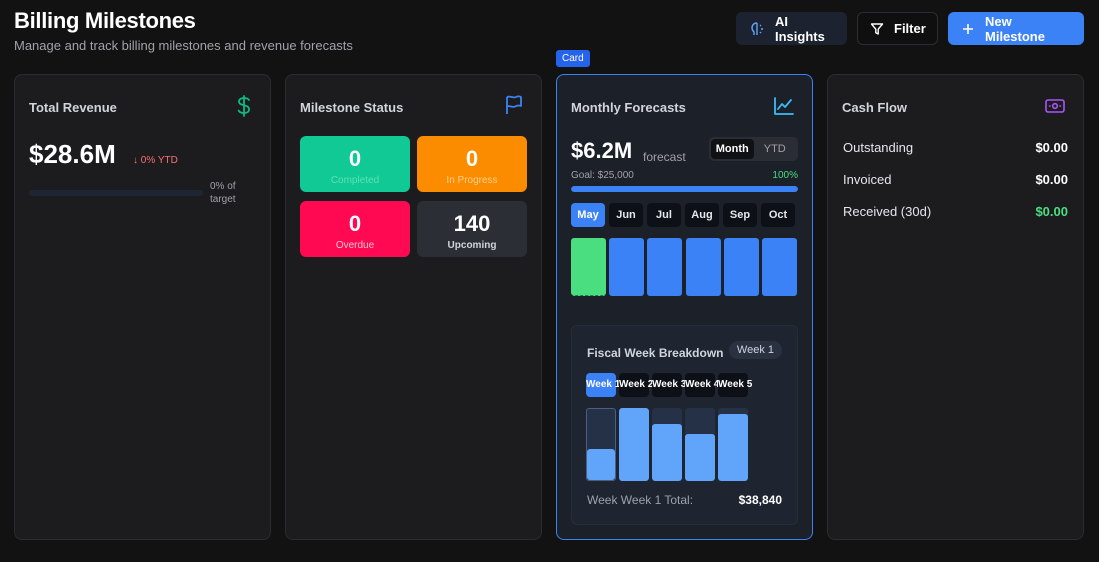 This screenshot has height=562, width=1099. Describe the element at coordinates (603, 385) in the screenshot. I see `week-tab-1: Week 1` at that location.